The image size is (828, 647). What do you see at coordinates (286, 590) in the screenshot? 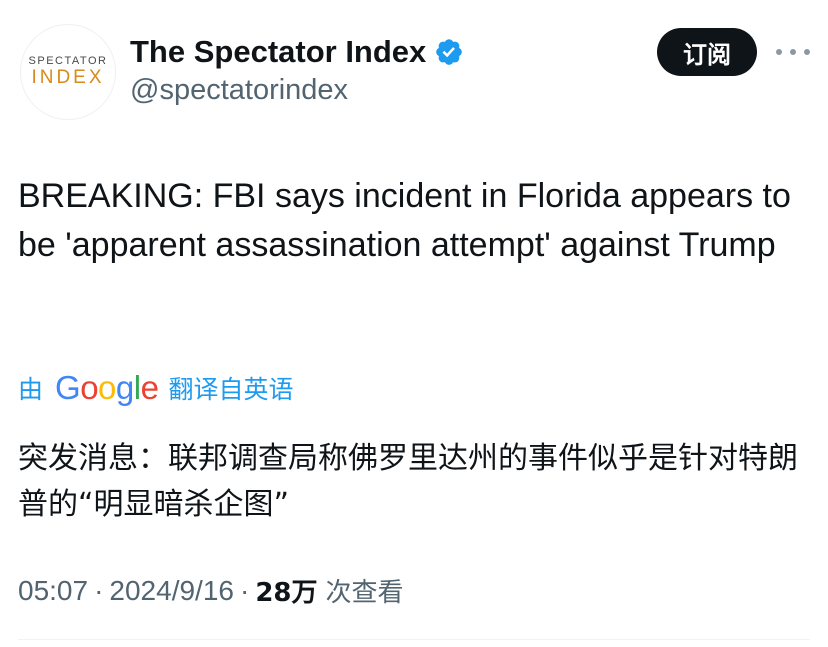
I see `views-count: 28万` at bounding box center [286, 590].